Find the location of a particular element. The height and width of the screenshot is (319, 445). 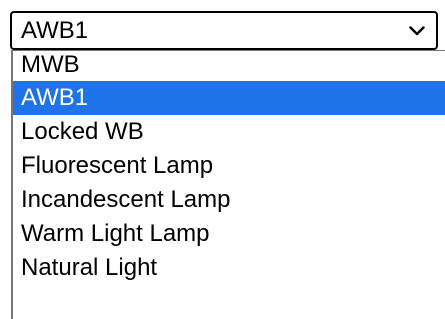

option-natural-light: Natural Light is located at coordinates (229, 268).